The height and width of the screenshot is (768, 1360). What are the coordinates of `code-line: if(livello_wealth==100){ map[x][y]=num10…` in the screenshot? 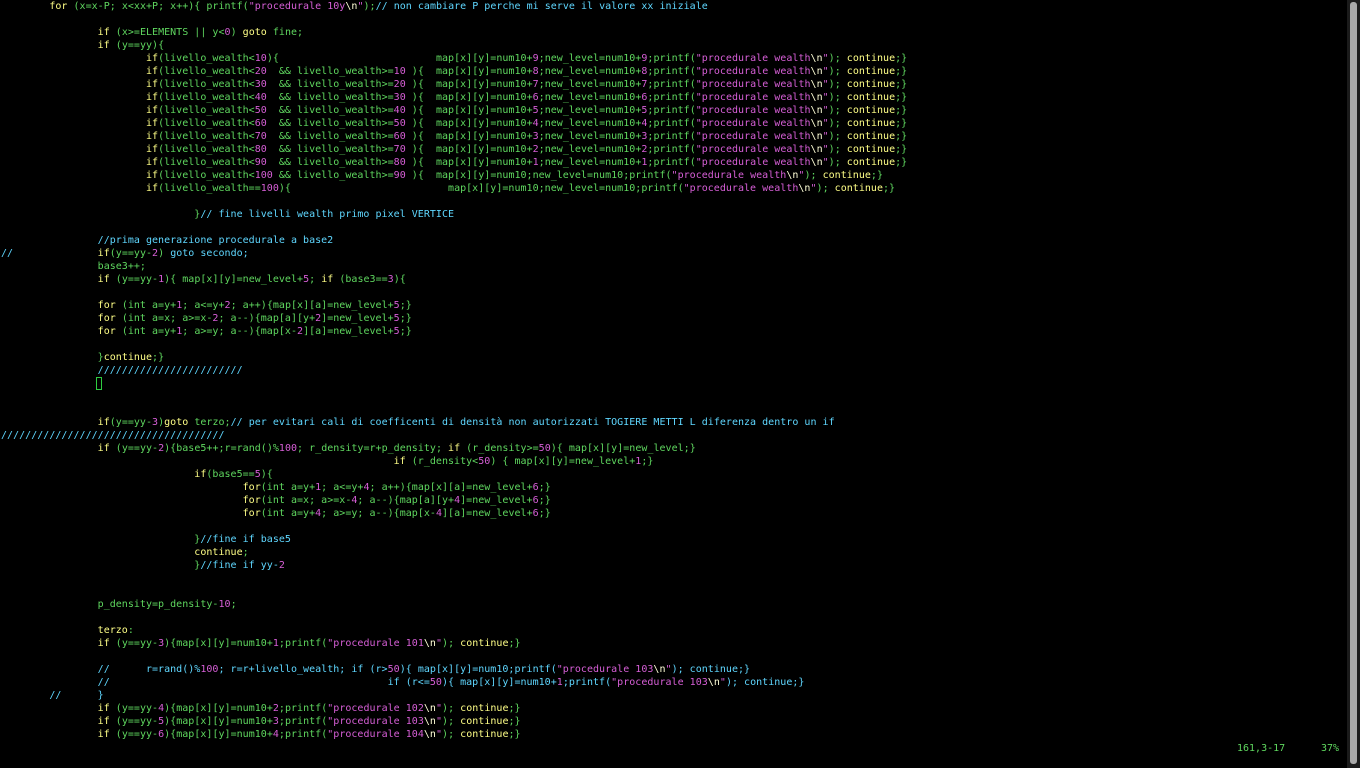 It's located at (448, 188).